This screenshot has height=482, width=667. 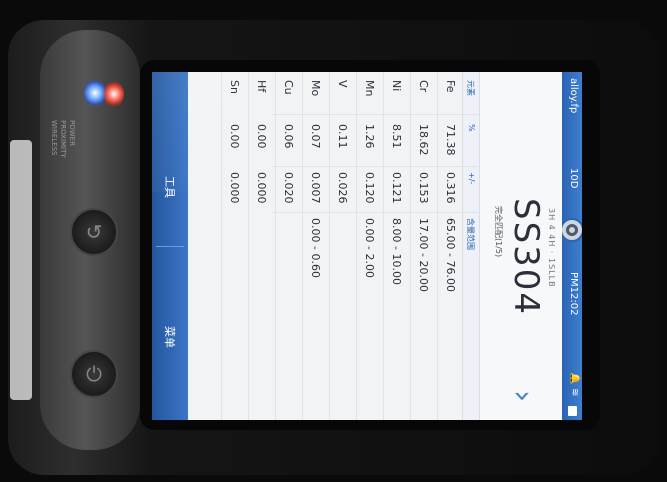 I want to click on back-hardware-button: ↺, so click(x=94, y=232).